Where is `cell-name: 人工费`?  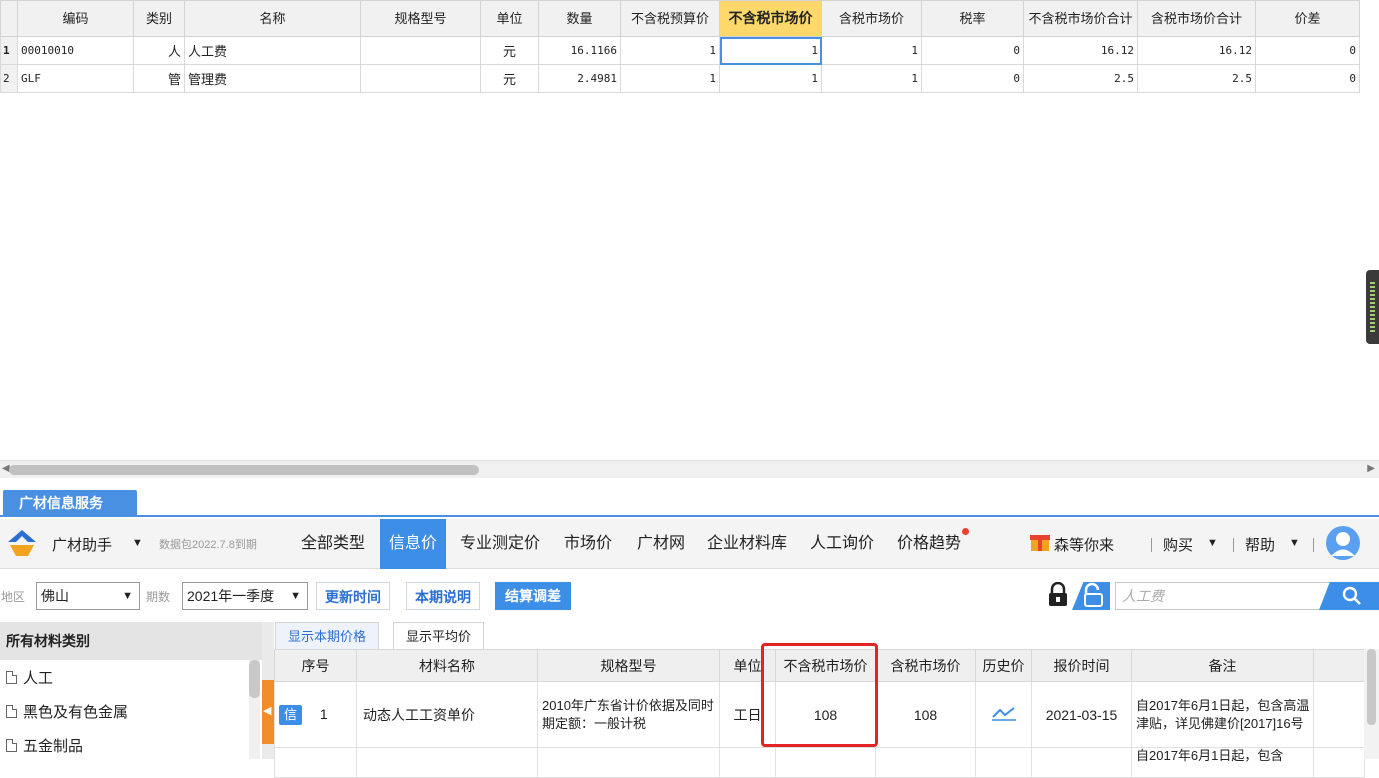 cell-name: 人工费 is located at coordinates (272, 50).